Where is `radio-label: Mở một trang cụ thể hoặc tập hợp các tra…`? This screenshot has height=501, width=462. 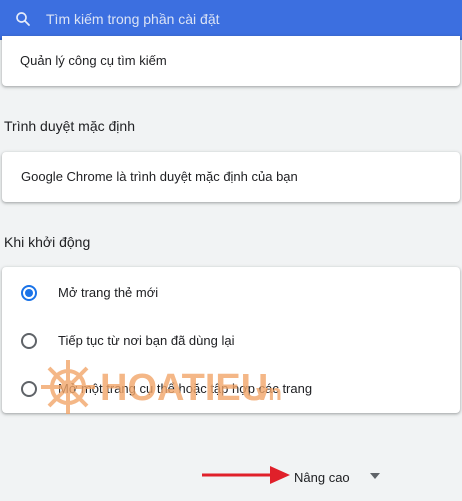 radio-label: Mở một trang cụ thể hoặc tập hợp các tra… is located at coordinates (185, 388).